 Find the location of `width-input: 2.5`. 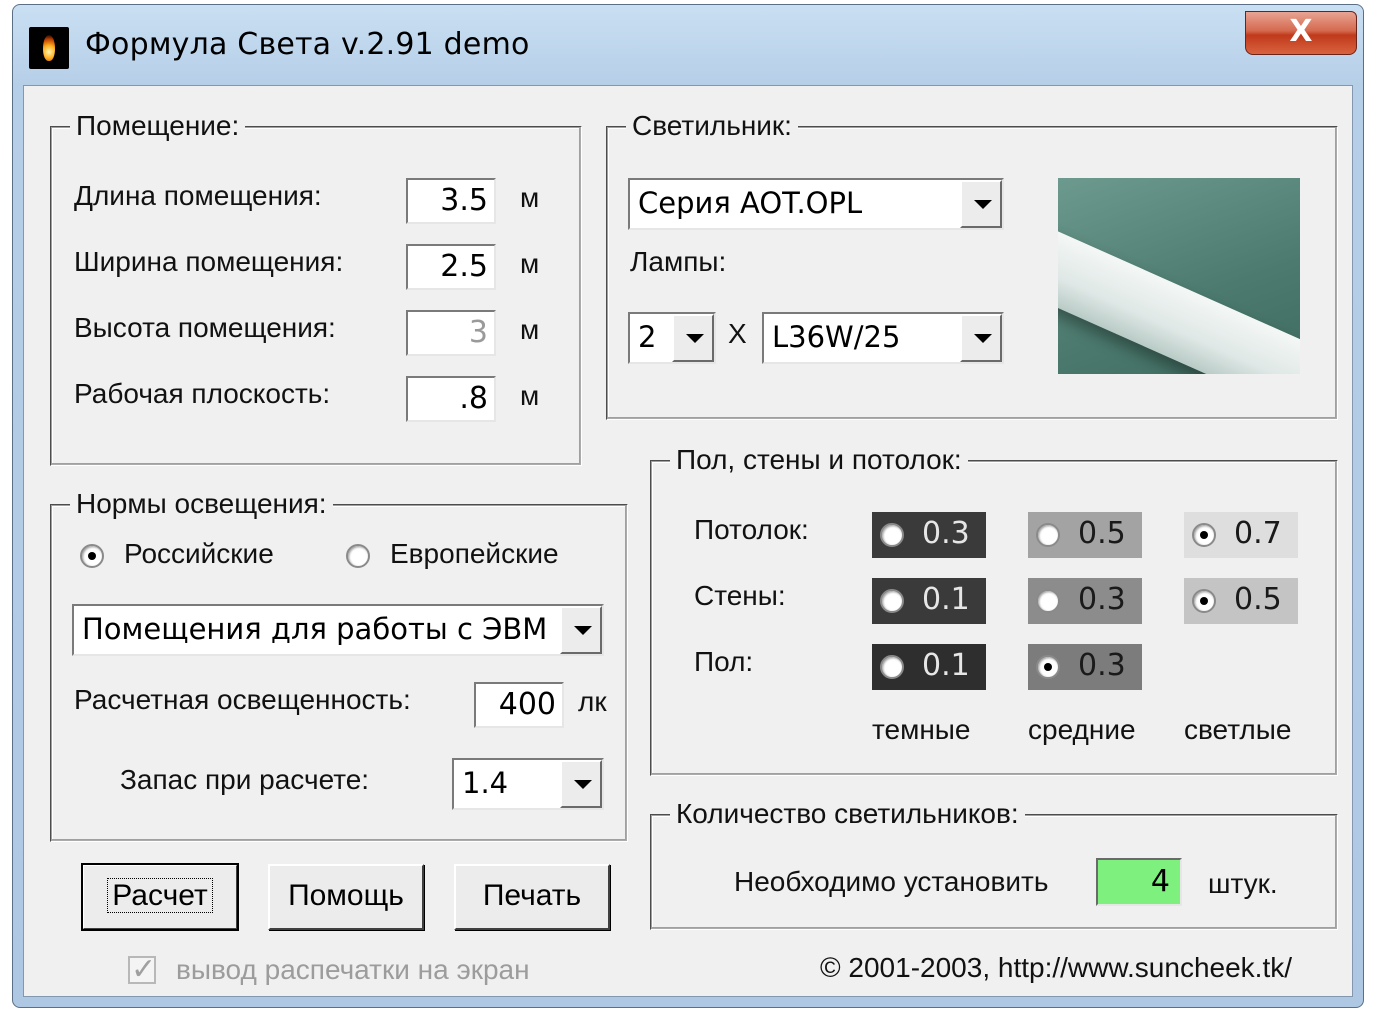

width-input: 2.5 is located at coordinates (451, 267).